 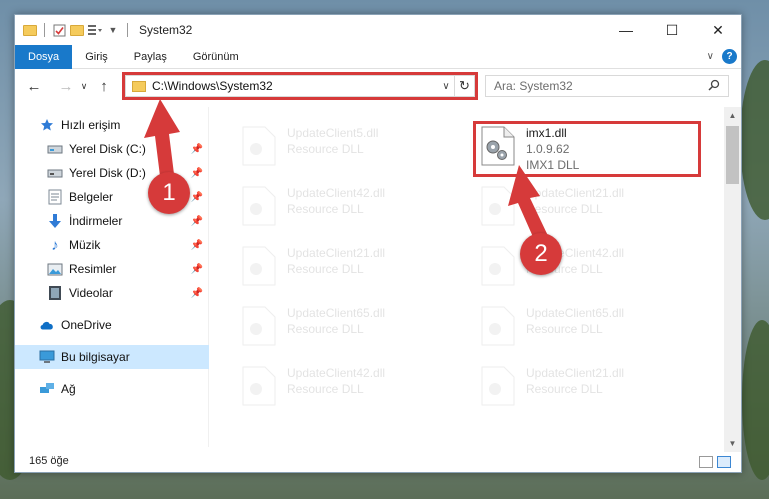 I want to click on search-box: Ara: System32, so click(x=607, y=86).